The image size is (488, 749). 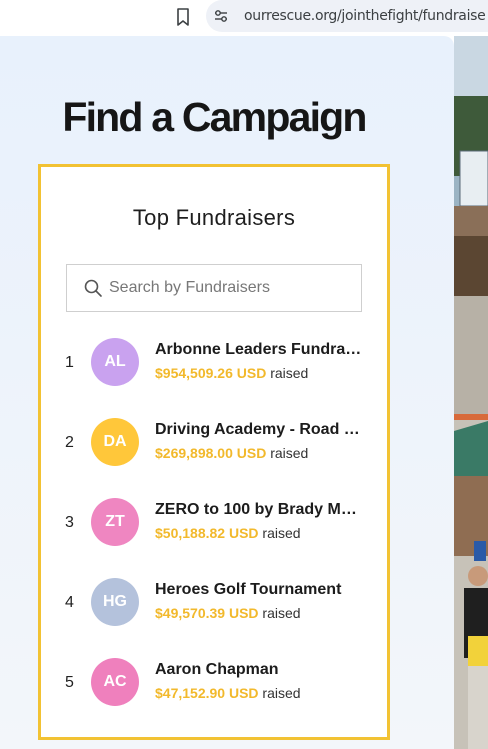 I want to click on avatar: AC, so click(x=115, y=682).